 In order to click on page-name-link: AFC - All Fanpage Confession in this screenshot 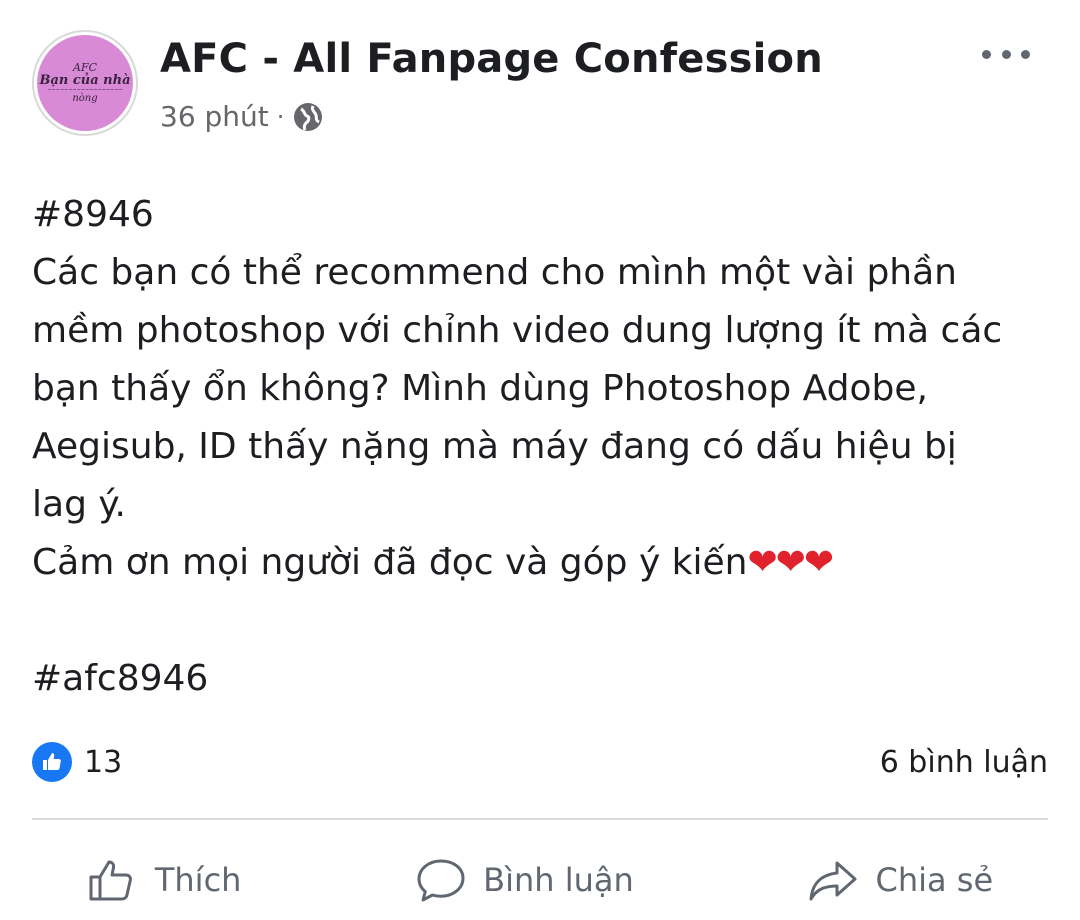, I will do `click(491, 59)`.